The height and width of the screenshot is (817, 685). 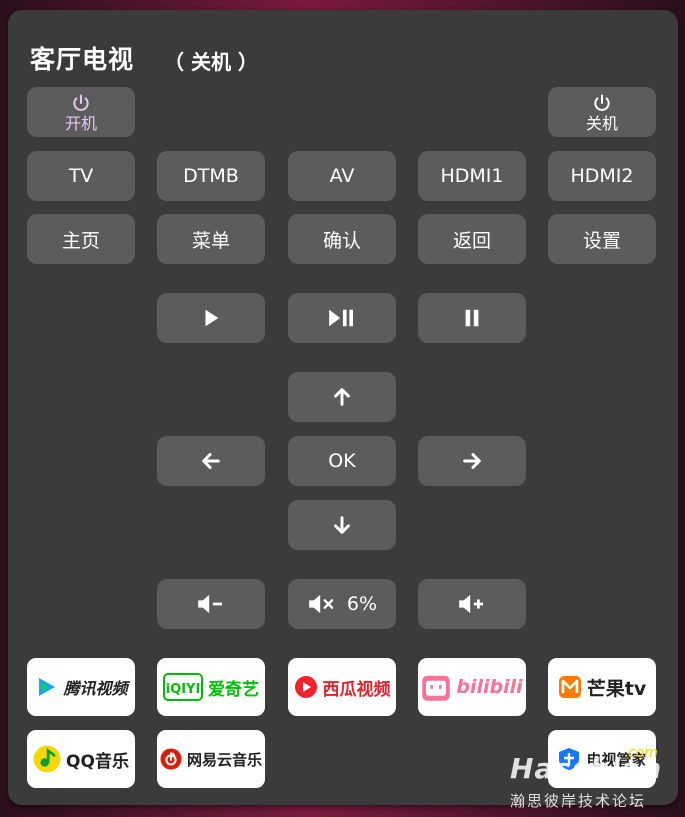 What do you see at coordinates (47, 759) in the screenshot?
I see `qq-music-icon` at bounding box center [47, 759].